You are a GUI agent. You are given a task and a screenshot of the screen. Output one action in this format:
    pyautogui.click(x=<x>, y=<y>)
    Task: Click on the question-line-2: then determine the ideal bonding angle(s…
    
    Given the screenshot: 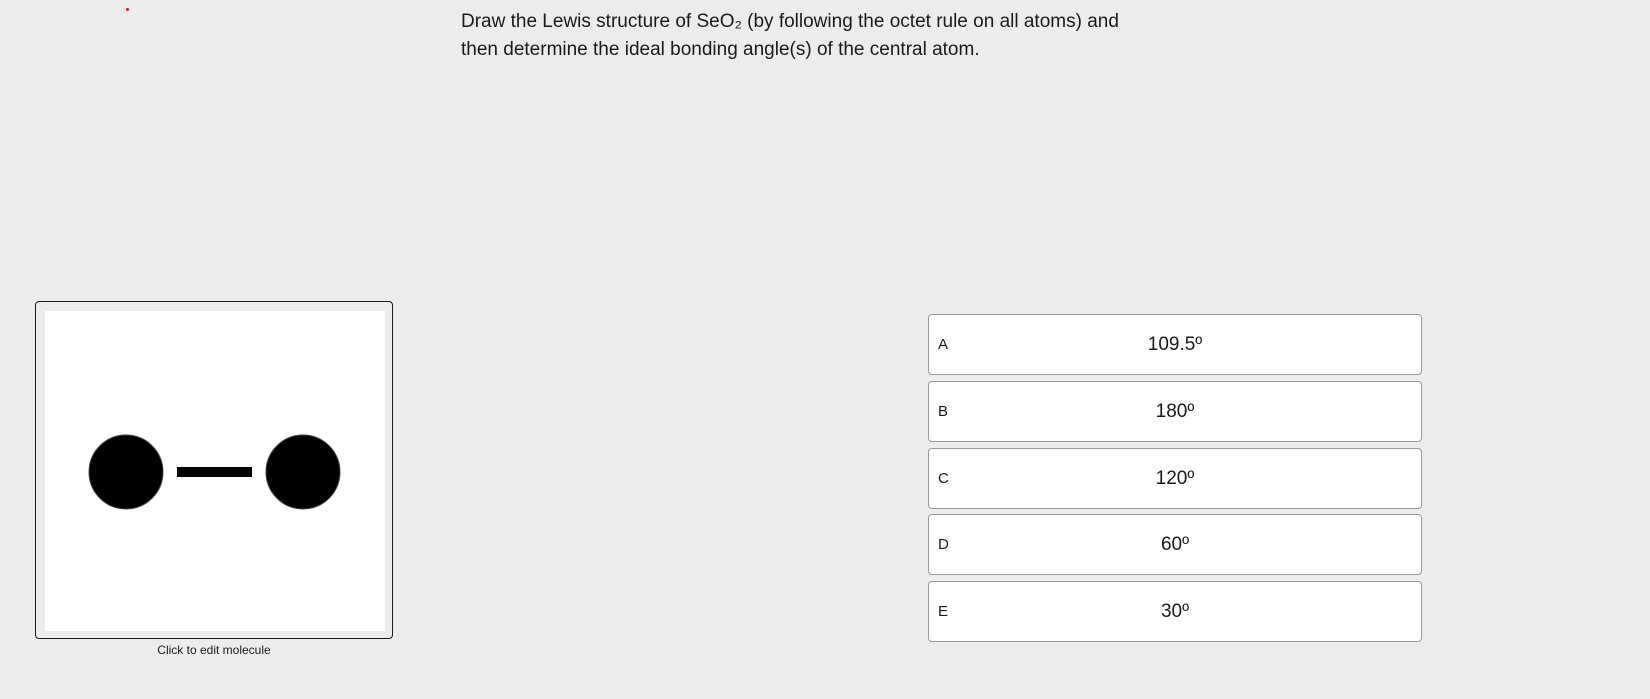 What is the action you would take?
    pyautogui.click(x=720, y=49)
    